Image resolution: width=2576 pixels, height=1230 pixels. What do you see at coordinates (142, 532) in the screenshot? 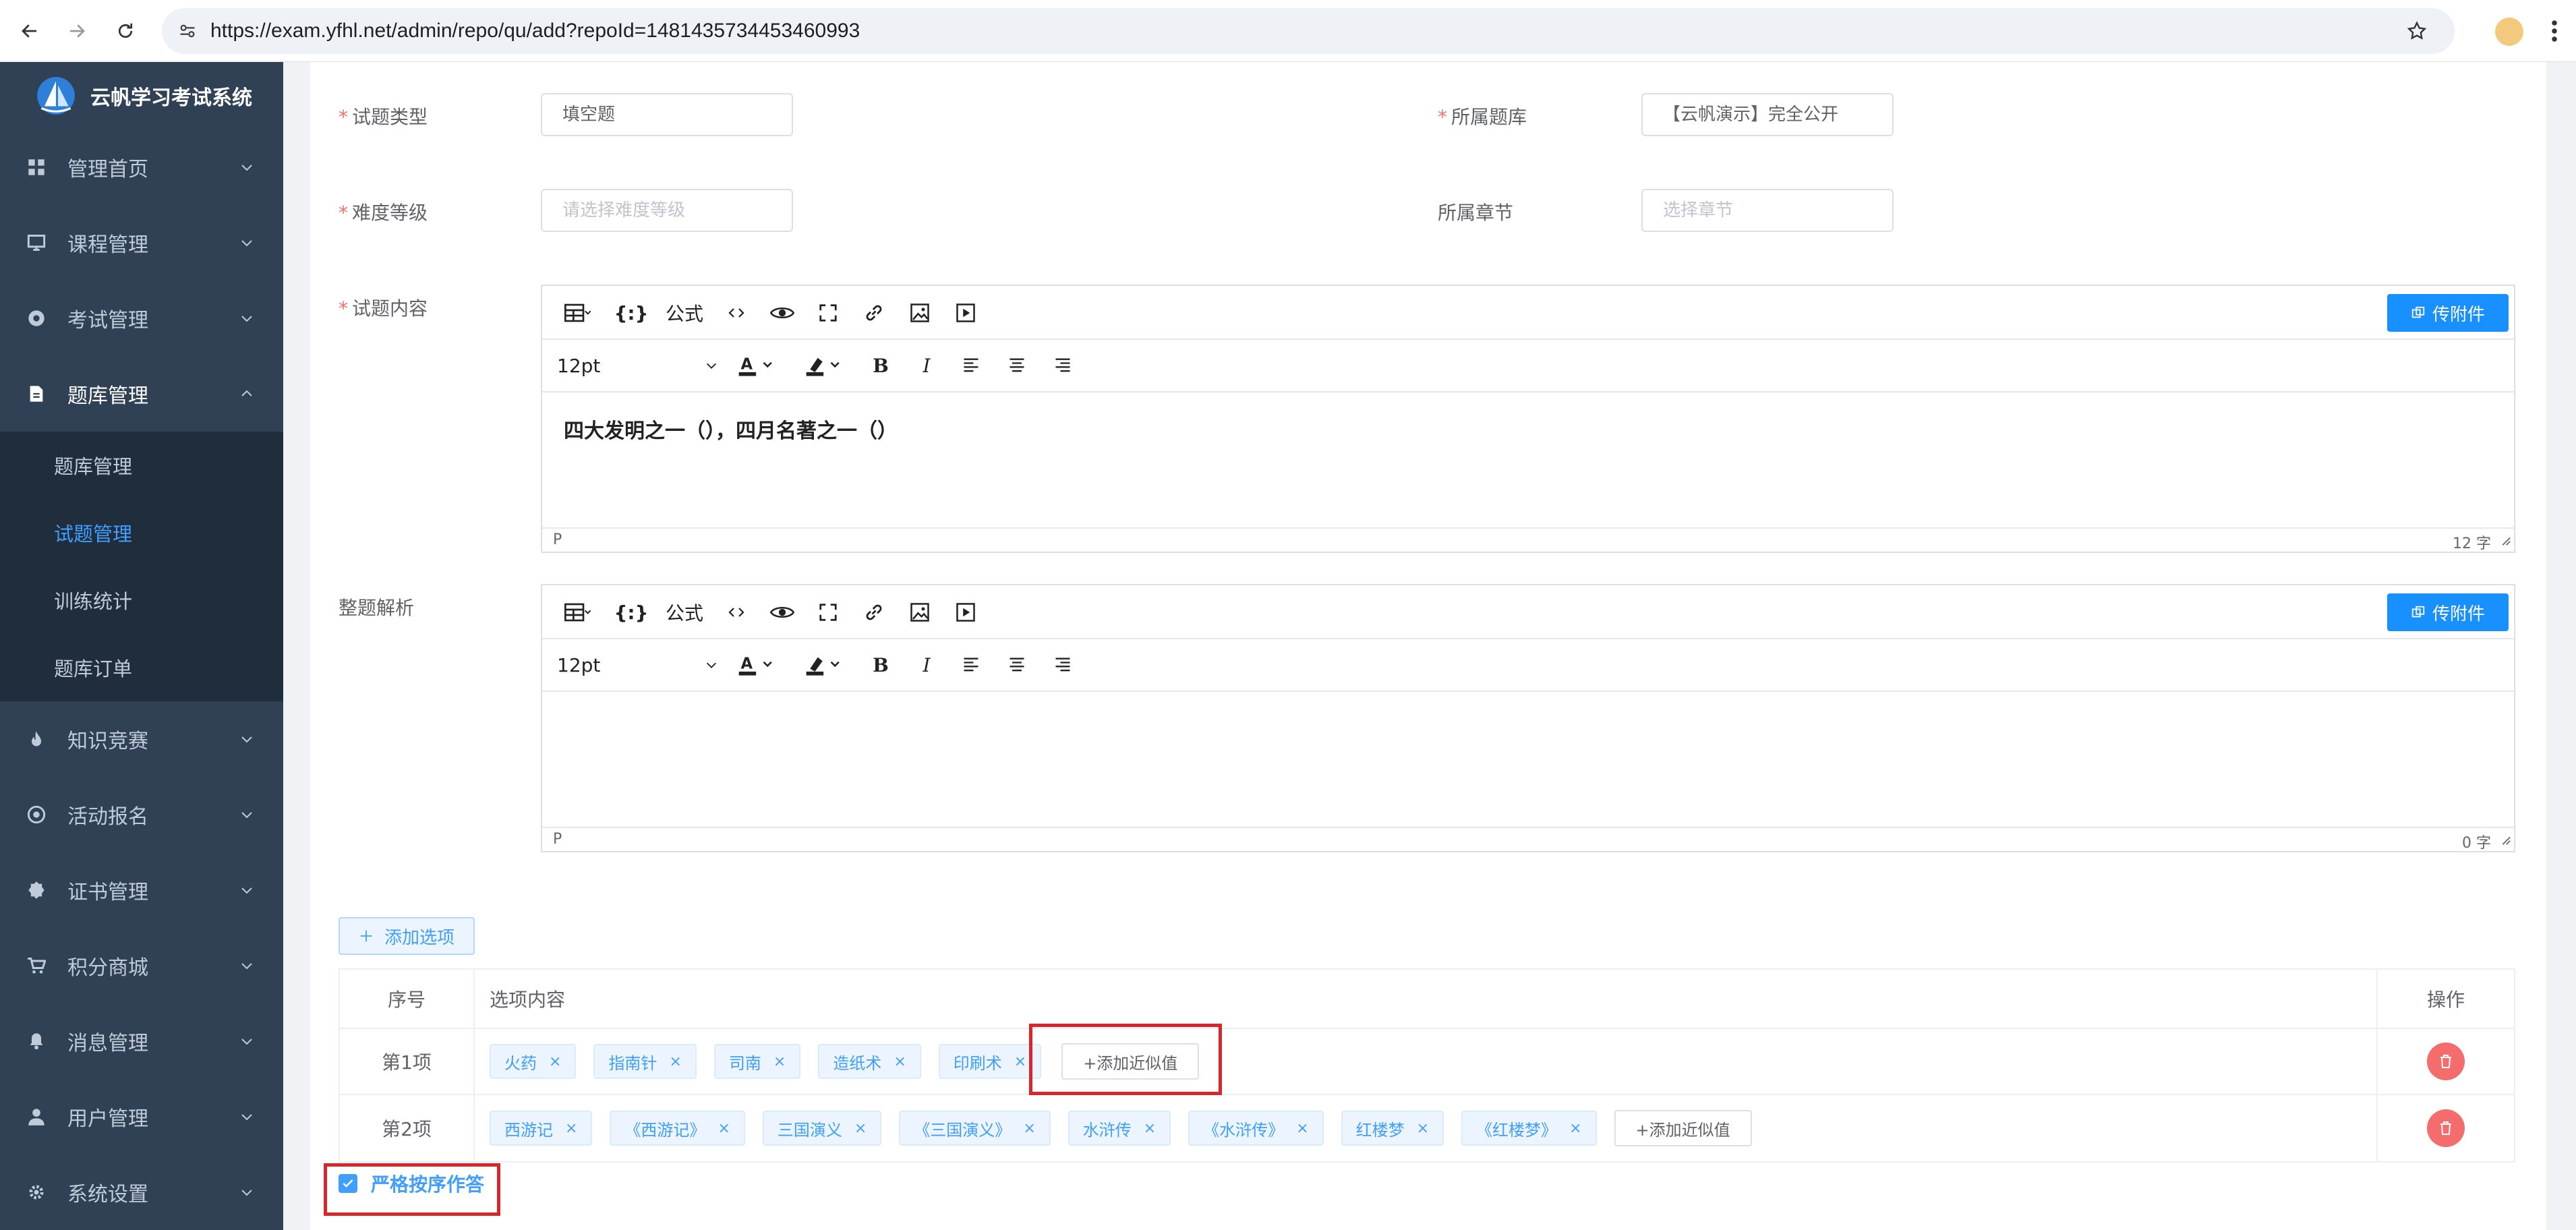
I see `sidebar-subitem-question-manage: 试题管理` at bounding box center [142, 532].